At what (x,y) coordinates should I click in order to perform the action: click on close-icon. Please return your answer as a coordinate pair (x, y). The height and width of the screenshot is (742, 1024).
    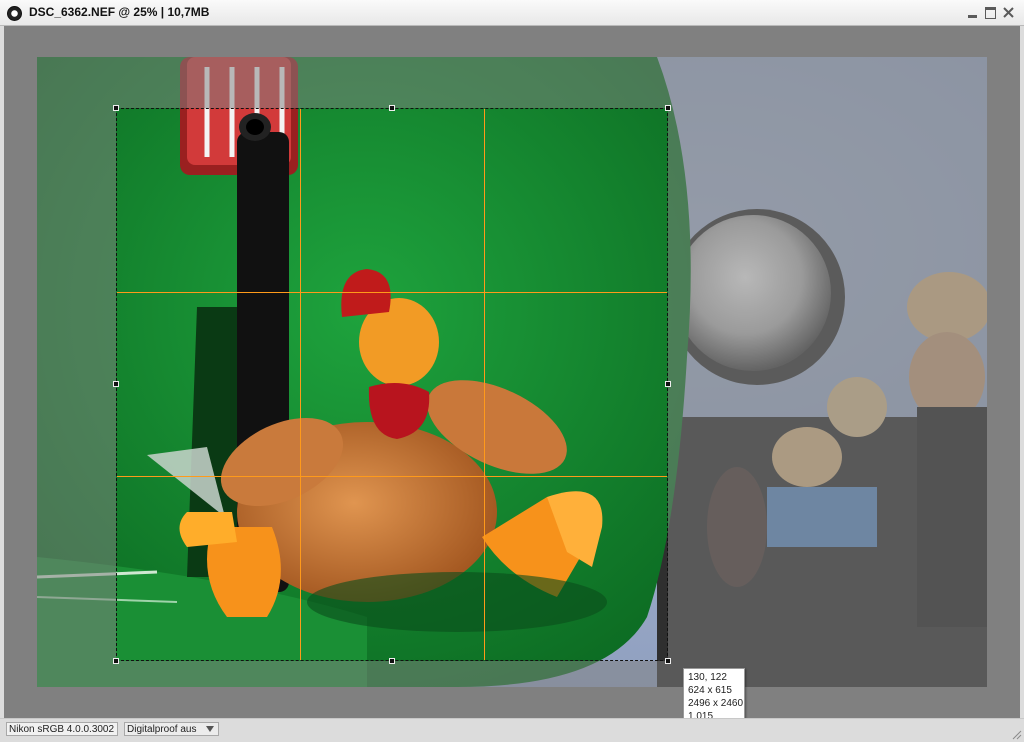
    Looking at the image, I should click on (1008, 12).